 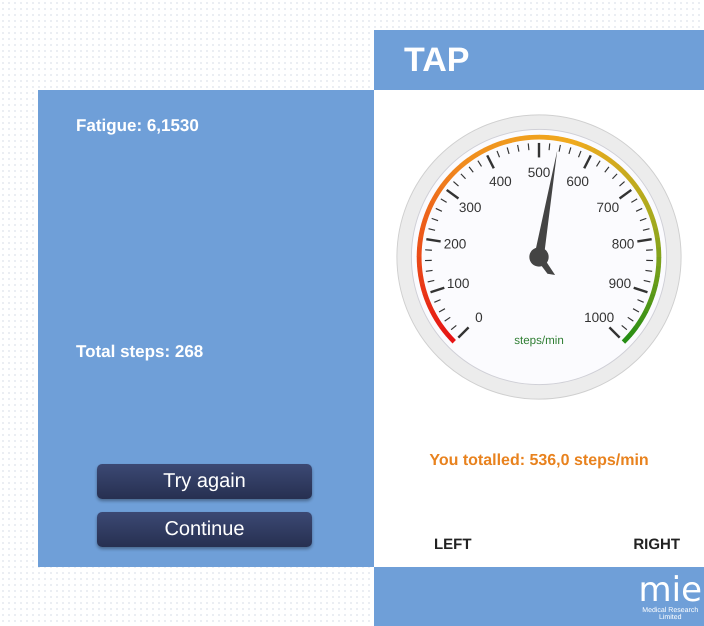 What do you see at coordinates (599, 317) in the screenshot?
I see `scale-label: 1000` at bounding box center [599, 317].